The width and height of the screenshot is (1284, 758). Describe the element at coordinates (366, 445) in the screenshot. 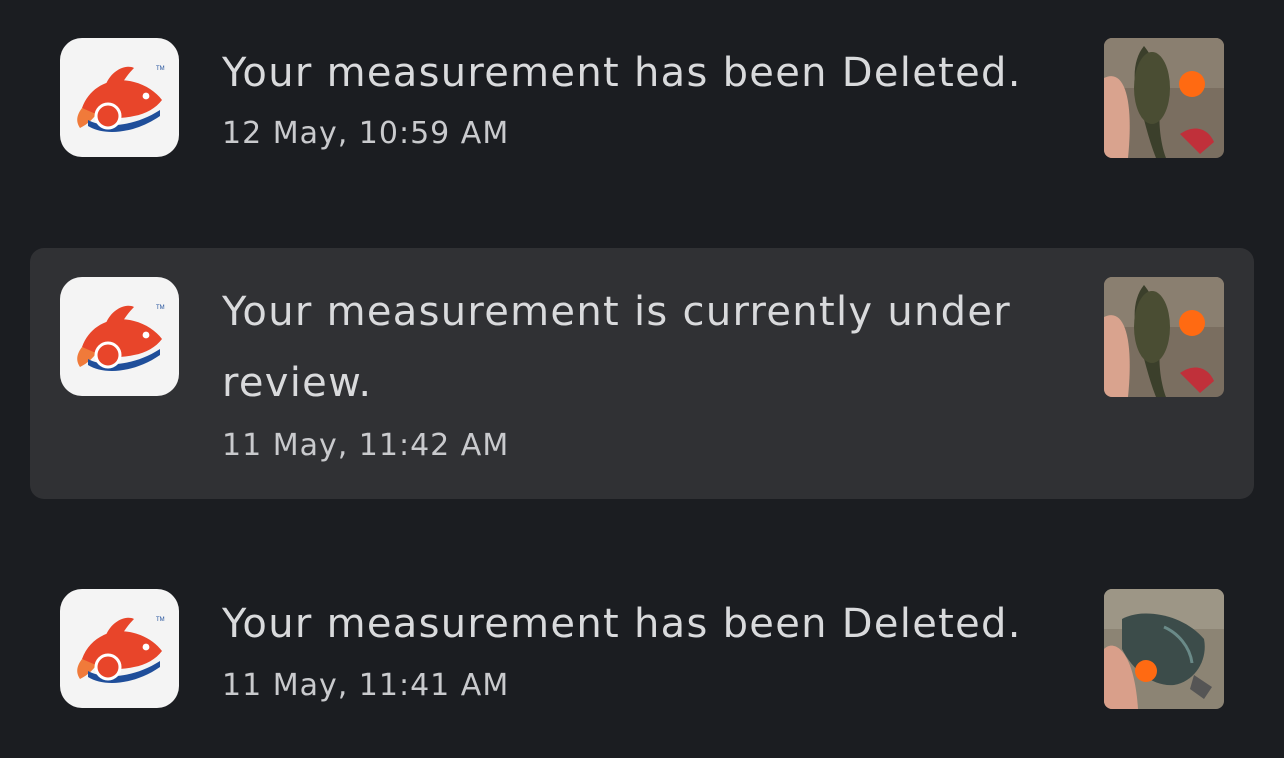

I see `notification-timestamp: 11 May, 11:42 AM` at that location.